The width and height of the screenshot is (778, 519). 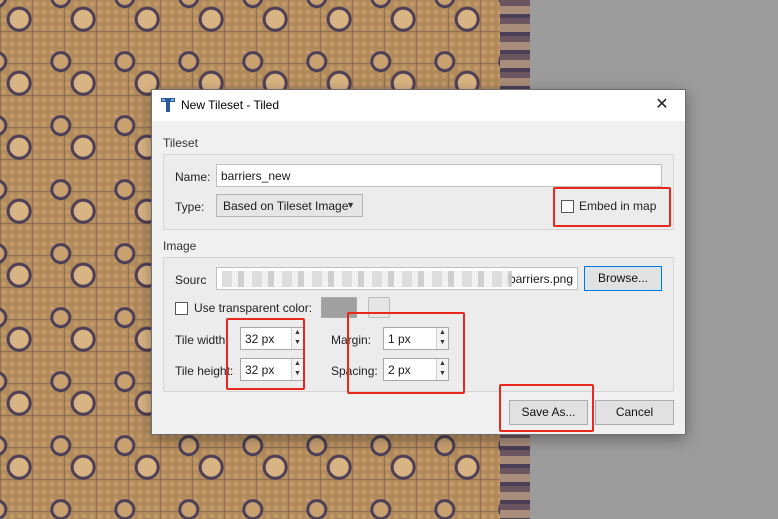 What do you see at coordinates (286, 206) in the screenshot?
I see `type-select-value: Based on Tileset Image` at bounding box center [286, 206].